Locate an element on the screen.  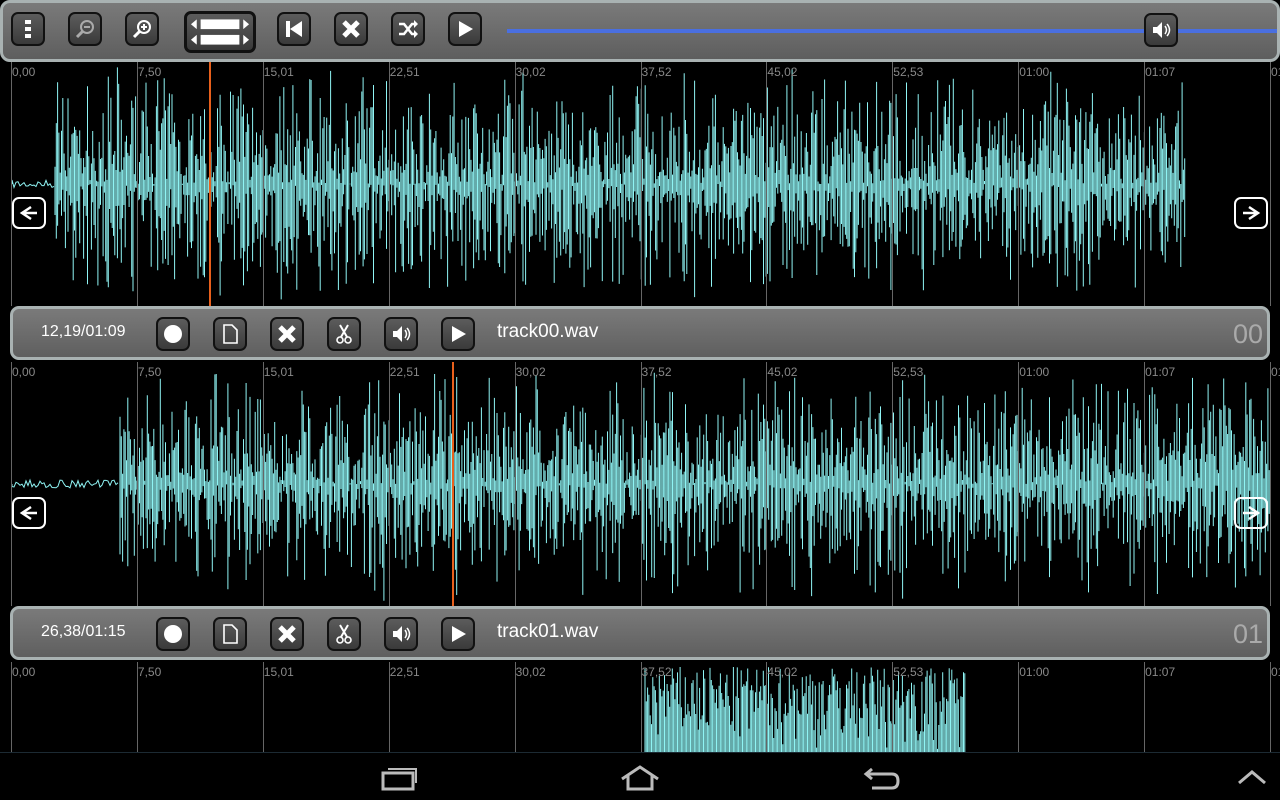
zoom-out-icon is located at coordinates (84, 29).